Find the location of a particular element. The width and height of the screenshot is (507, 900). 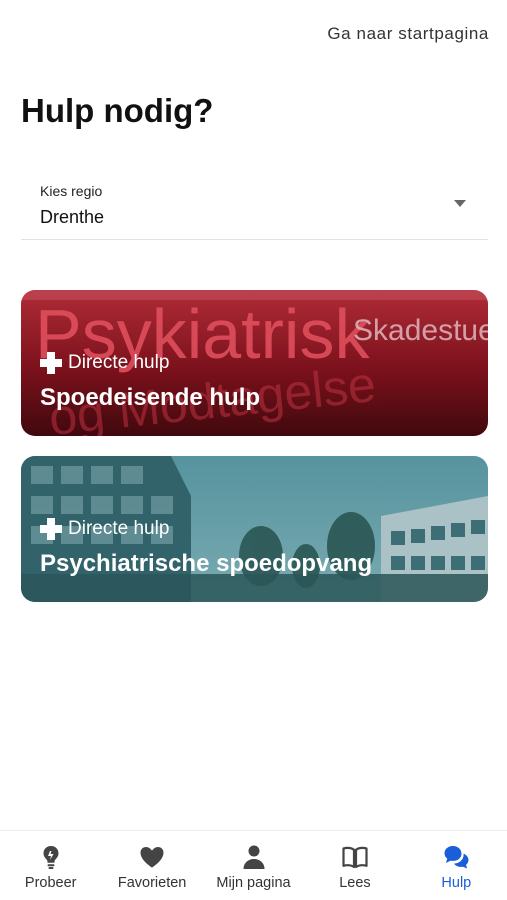

region-select-value: Drenthe is located at coordinates (72, 217).